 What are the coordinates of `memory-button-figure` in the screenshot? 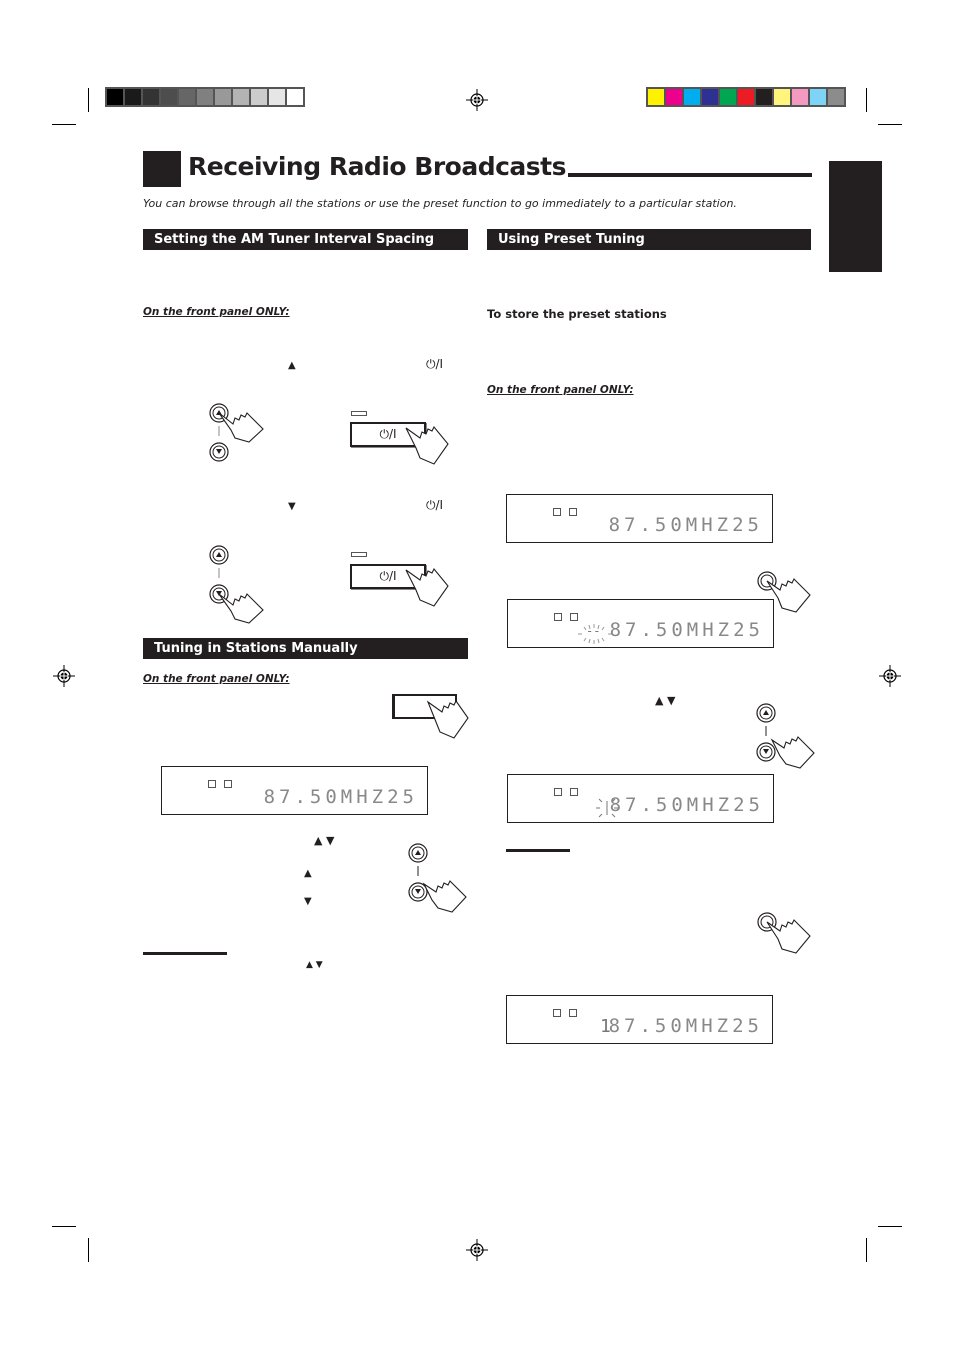 It's located at (784, 933).